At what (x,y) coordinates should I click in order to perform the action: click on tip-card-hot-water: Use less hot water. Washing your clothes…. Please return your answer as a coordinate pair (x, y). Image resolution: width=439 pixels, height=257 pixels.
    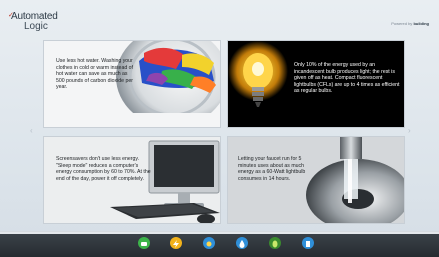
    Looking at the image, I should click on (132, 84).